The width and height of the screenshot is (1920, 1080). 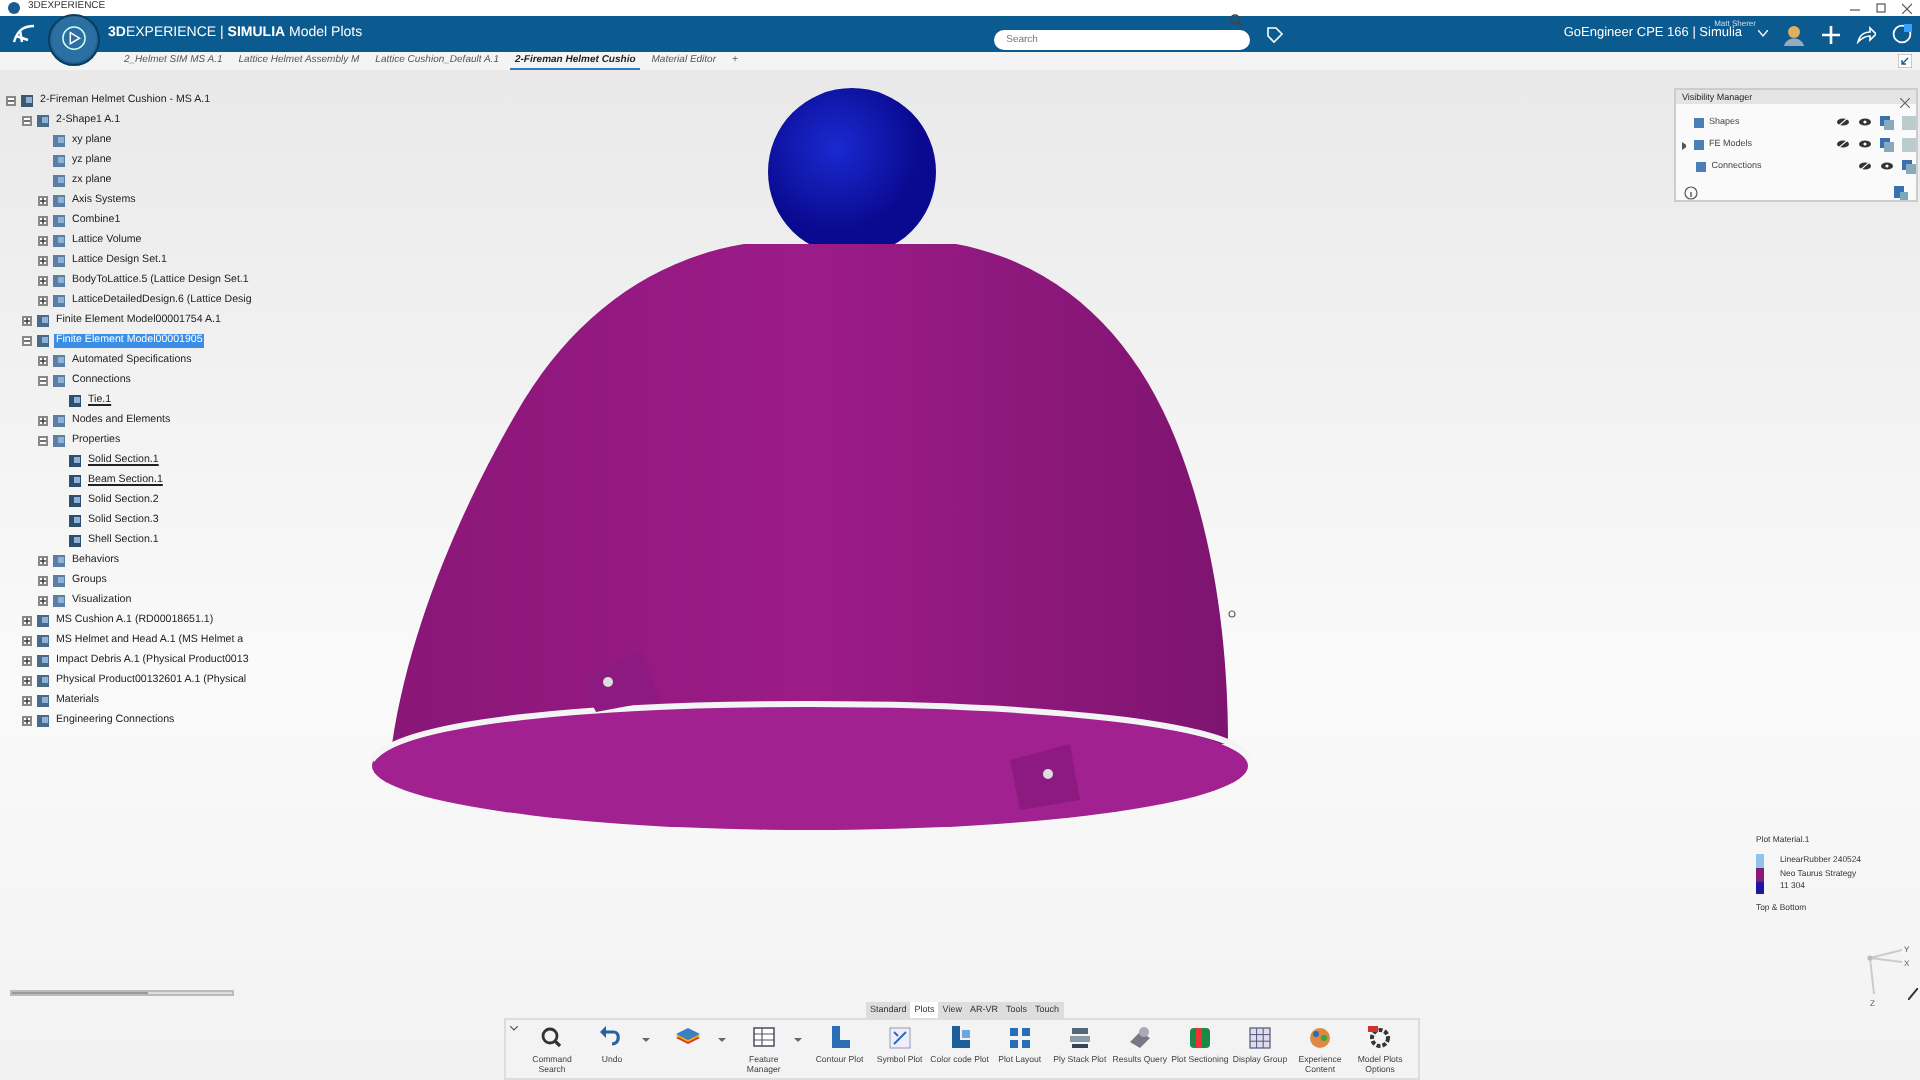 What do you see at coordinates (1079, 1038) in the screenshot?
I see `stack-icon` at bounding box center [1079, 1038].